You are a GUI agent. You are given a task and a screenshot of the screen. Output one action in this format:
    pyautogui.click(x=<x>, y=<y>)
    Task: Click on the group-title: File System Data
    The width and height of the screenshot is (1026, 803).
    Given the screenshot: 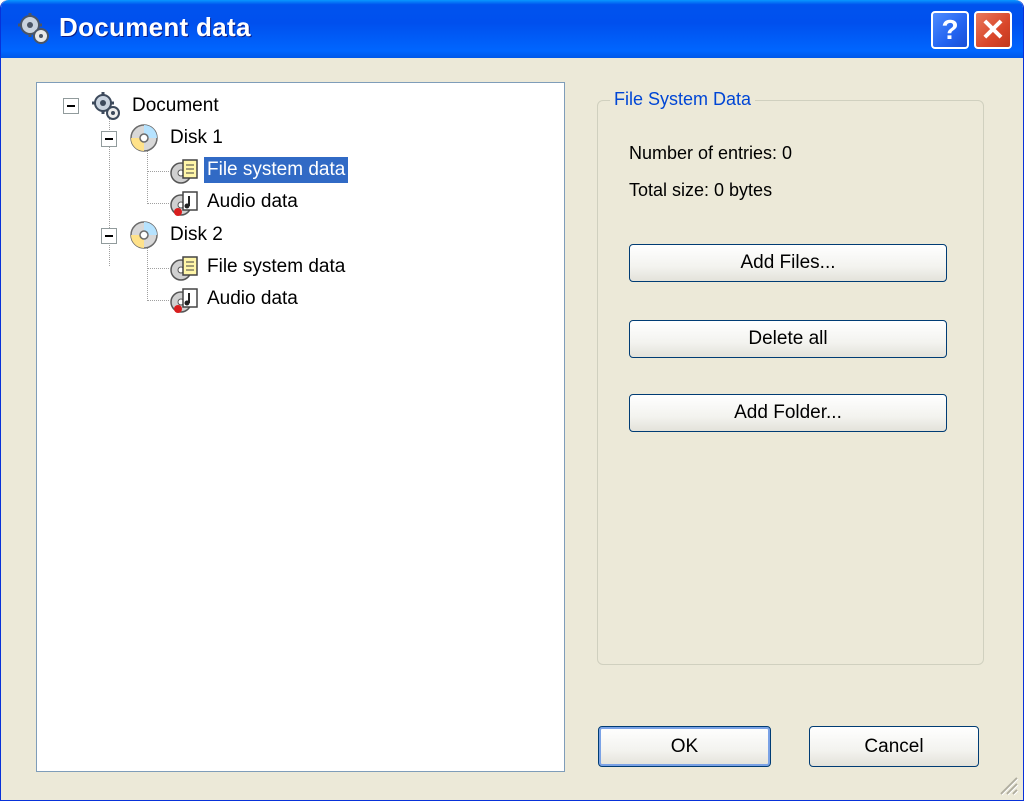 What is the action you would take?
    pyautogui.click(x=683, y=99)
    